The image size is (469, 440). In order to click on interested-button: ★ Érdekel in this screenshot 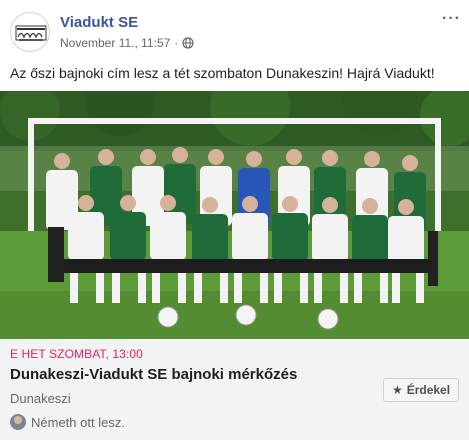, I will do `click(421, 390)`.